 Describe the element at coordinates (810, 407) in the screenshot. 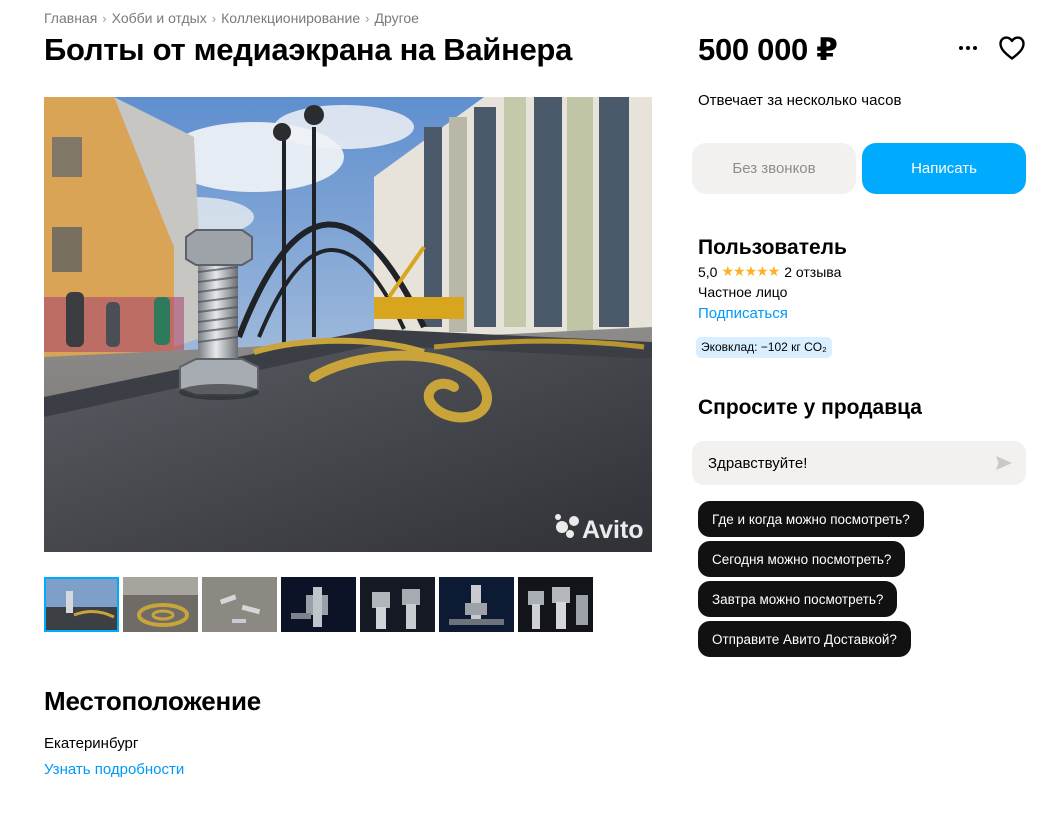

I see `ask-seller-heading: Спросите у продавца` at that location.